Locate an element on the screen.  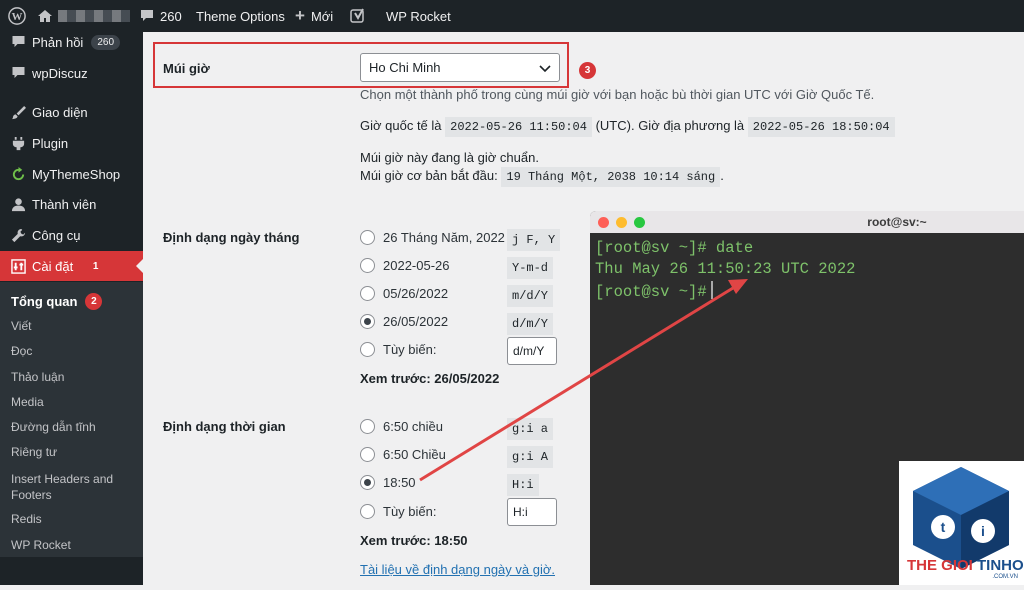
date-format-option-selected: 26/05/2022 is located at coordinates (404, 321).